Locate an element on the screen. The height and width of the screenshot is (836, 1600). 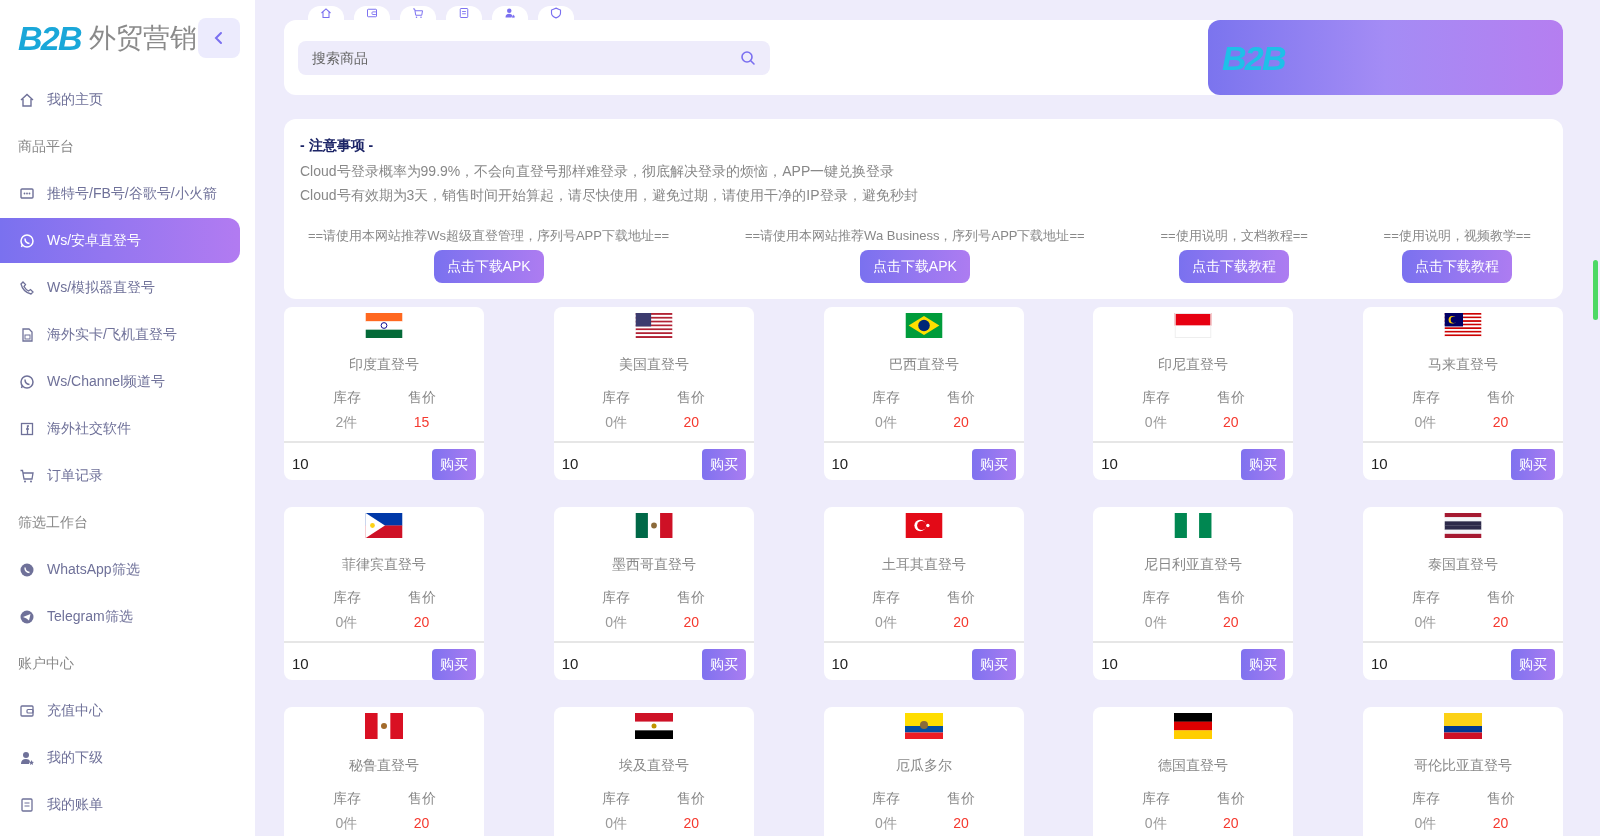
nav-item: 我的主页 is located at coordinates (120, 99).